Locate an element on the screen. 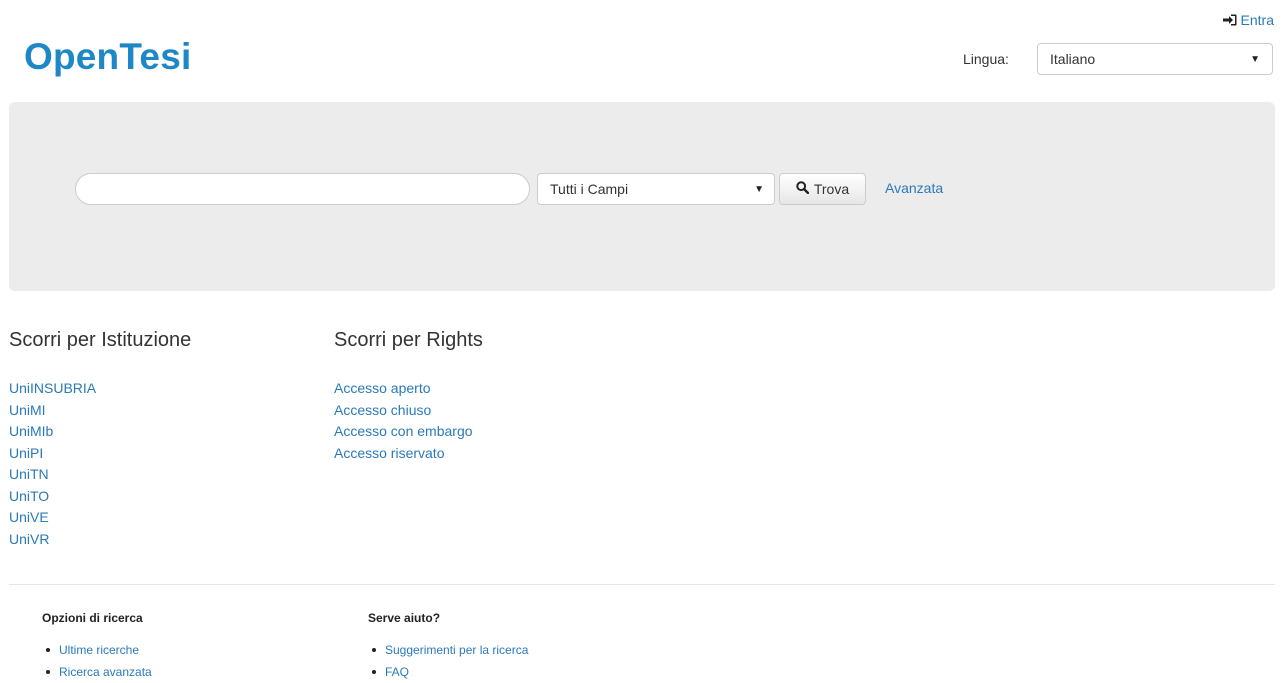  advanced-search-footer-link: Ricerca avanzata is located at coordinates (105, 672).